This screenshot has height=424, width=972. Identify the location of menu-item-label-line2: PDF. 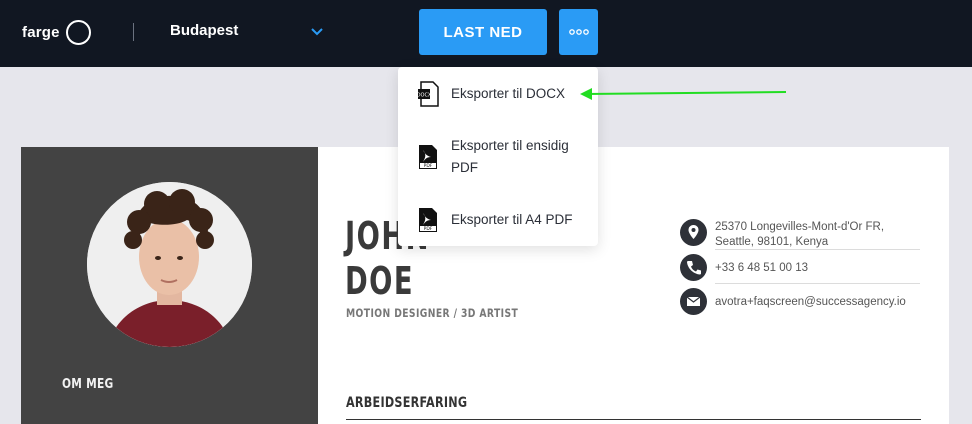
(464, 167).